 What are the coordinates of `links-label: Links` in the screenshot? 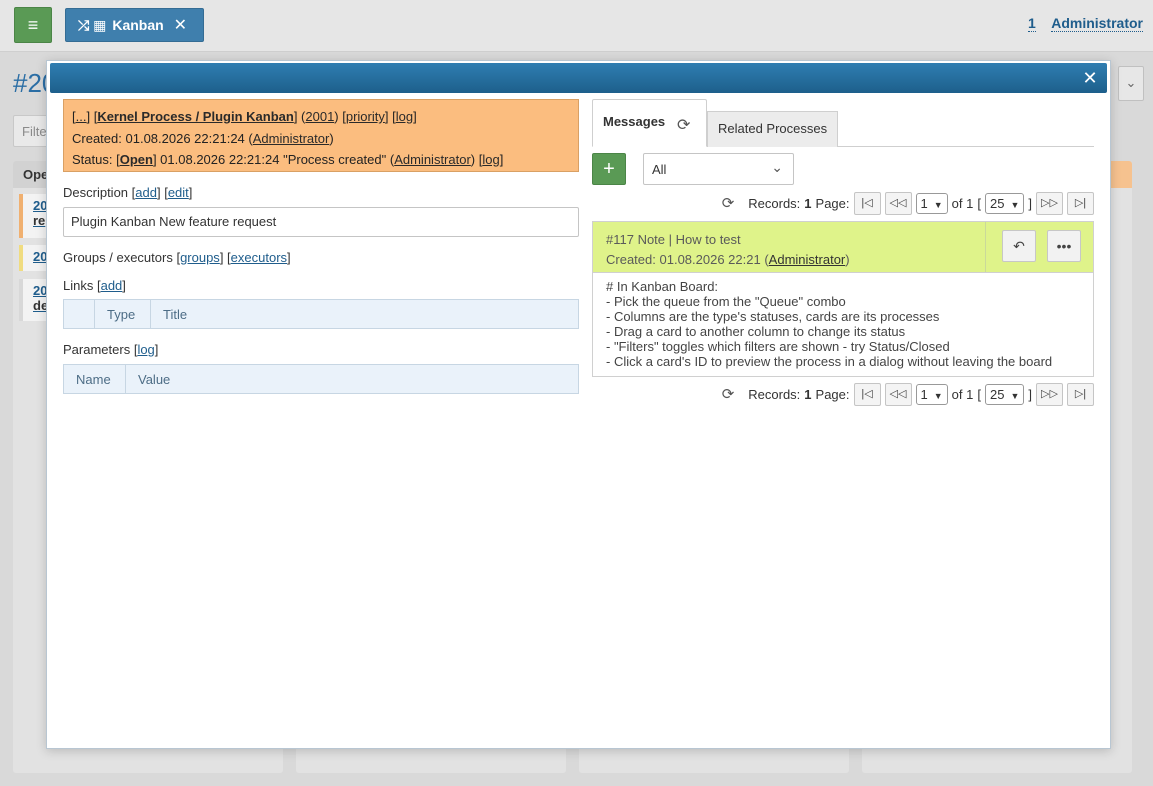 It's located at (78, 285).